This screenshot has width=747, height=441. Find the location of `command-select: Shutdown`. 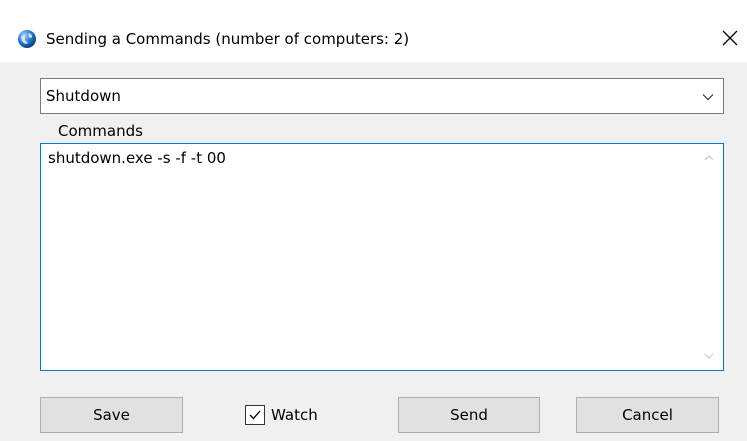

command-select: Shutdown is located at coordinates (382, 96).